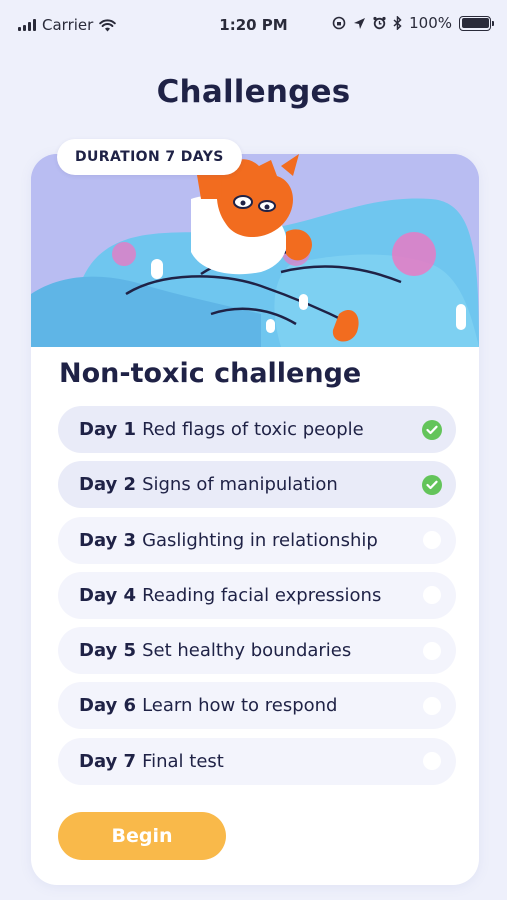  What do you see at coordinates (476, 23) in the screenshot?
I see `battery-icon` at bounding box center [476, 23].